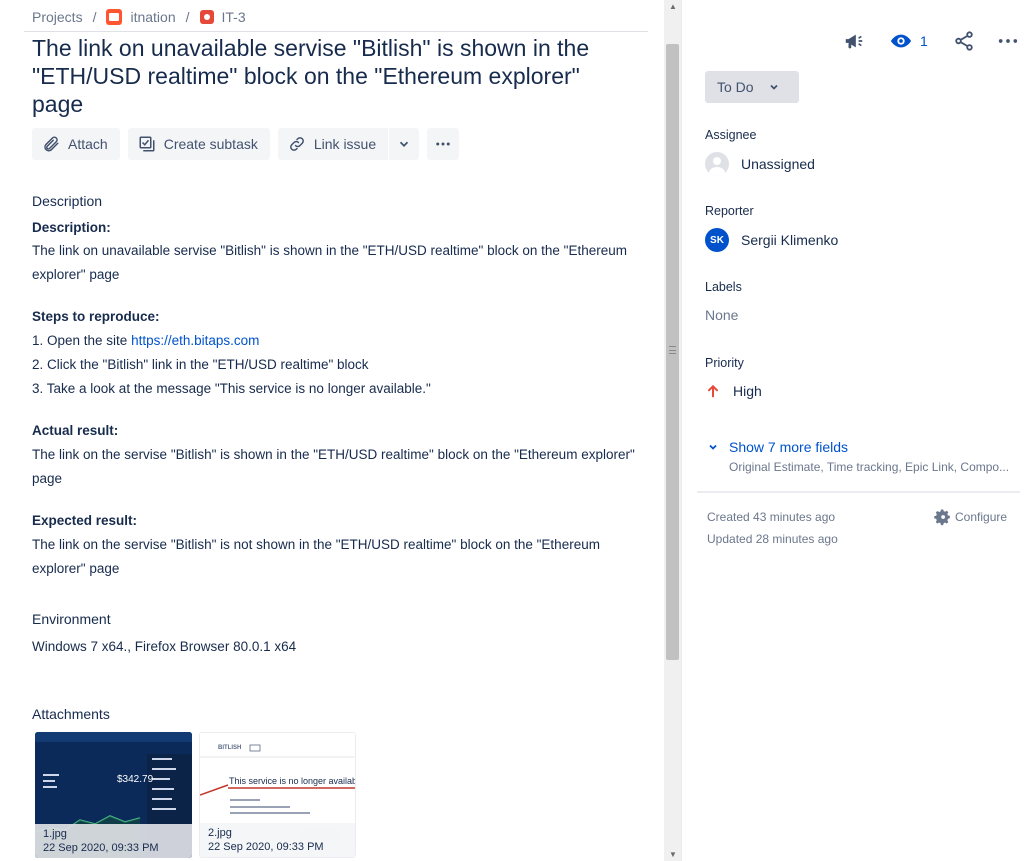 This screenshot has width=1032, height=861. I want to click on share-button, so click(964, 41).